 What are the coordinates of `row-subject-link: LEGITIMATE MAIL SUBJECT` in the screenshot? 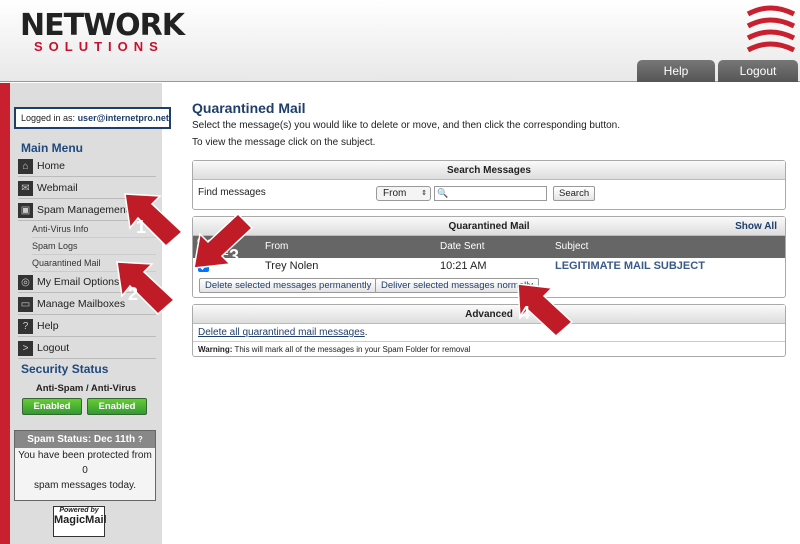 It's located at (630, 266).